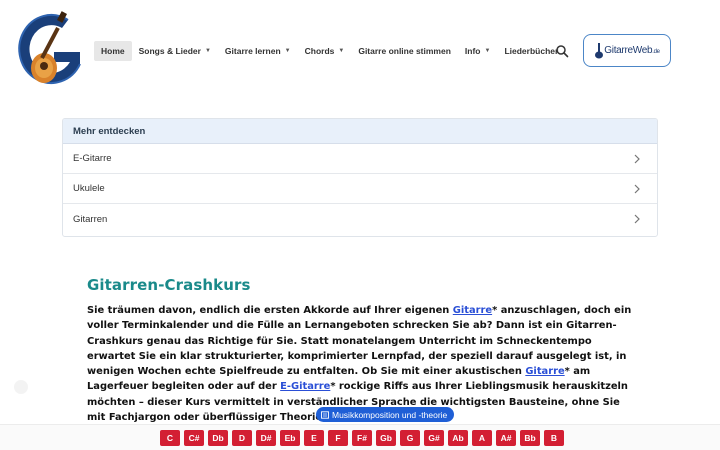 The width and height of the screenshot is (720, 450). I want to click on note-button-a: A, so click(482, 438).